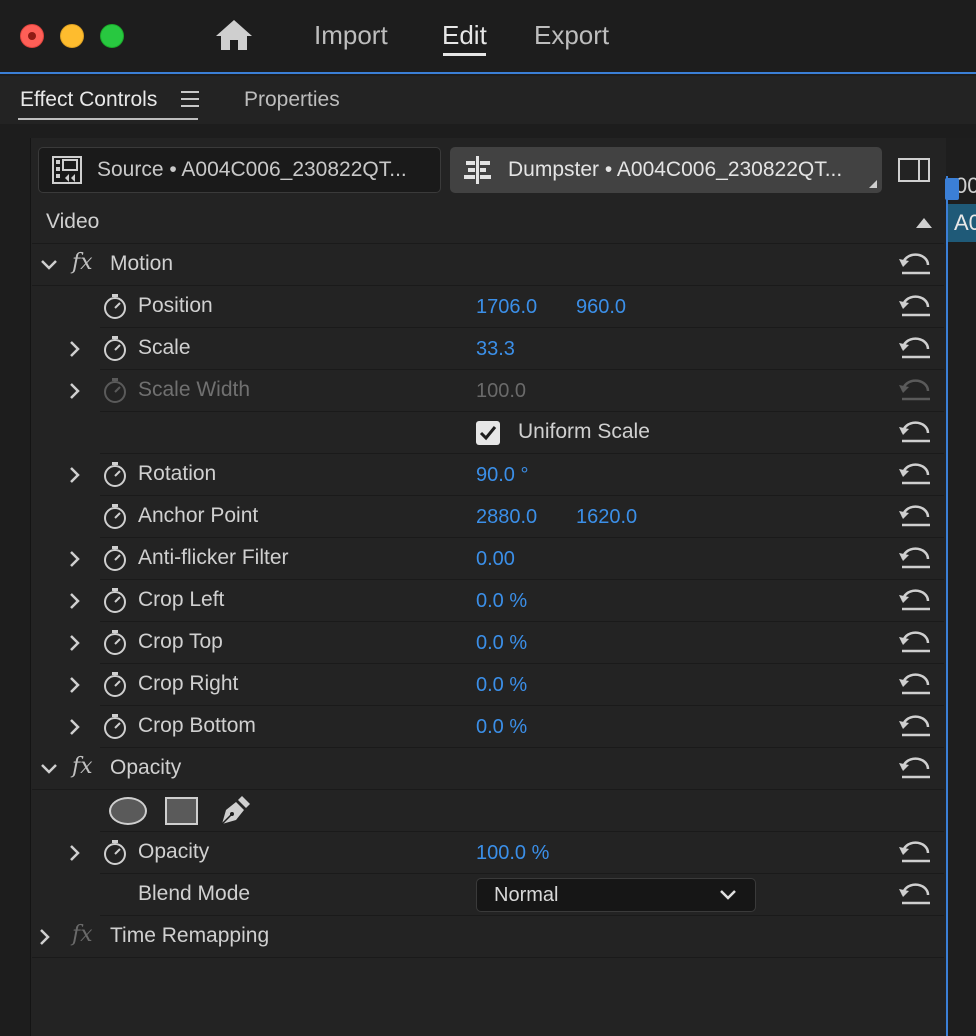  What do you see at coordinates (873, 184) in the screenshot?
I see `dropdown-corner-icon` at bounding box center [873, 184].